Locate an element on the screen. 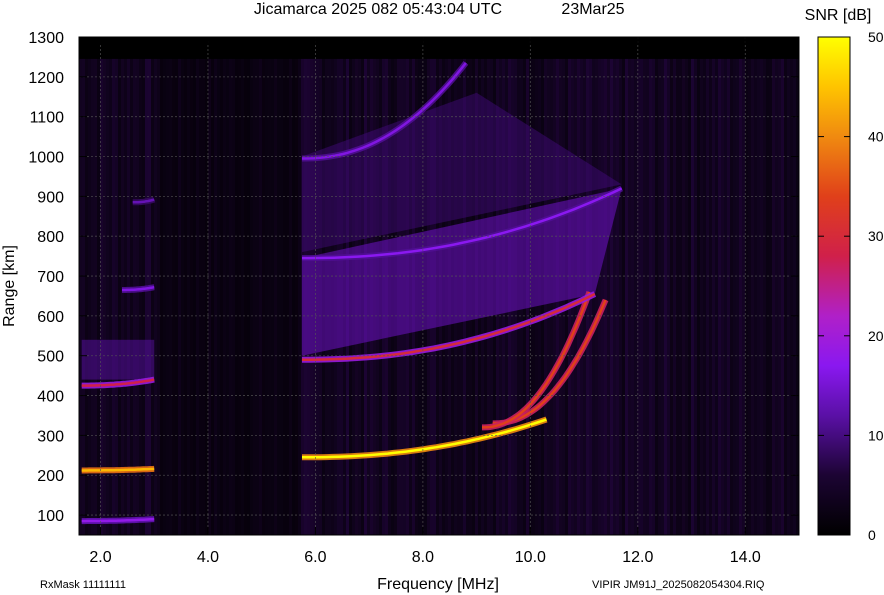 This screenshot has width=884, height=595. y-tick-label: 1300 is located at coordinates (46, 38).